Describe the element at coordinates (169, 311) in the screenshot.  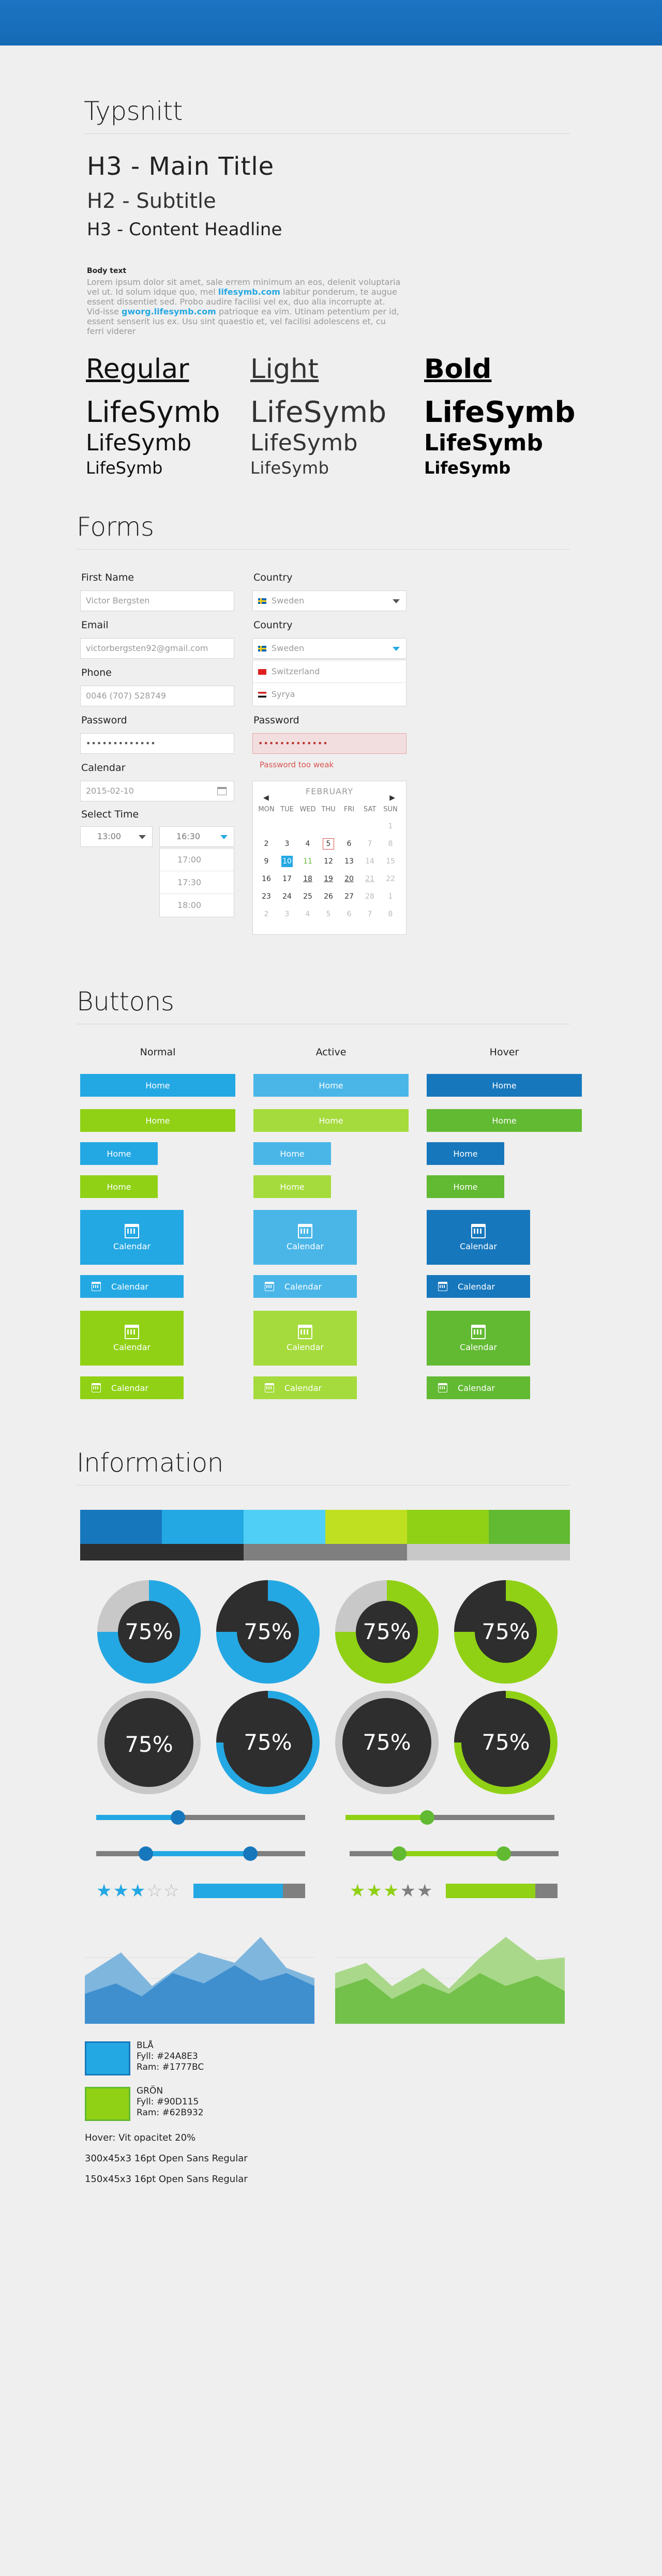
I see `body-link: gworg.lifesymb.com` at that location.